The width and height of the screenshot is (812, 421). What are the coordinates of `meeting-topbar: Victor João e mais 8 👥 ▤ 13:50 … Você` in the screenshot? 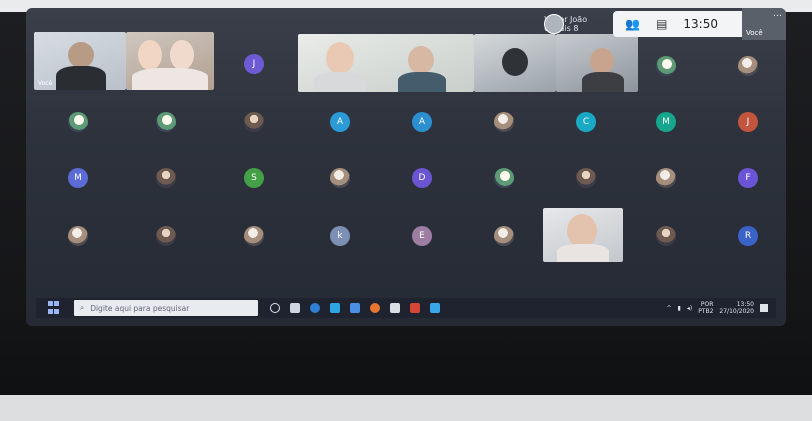 It's located at (665, 24).